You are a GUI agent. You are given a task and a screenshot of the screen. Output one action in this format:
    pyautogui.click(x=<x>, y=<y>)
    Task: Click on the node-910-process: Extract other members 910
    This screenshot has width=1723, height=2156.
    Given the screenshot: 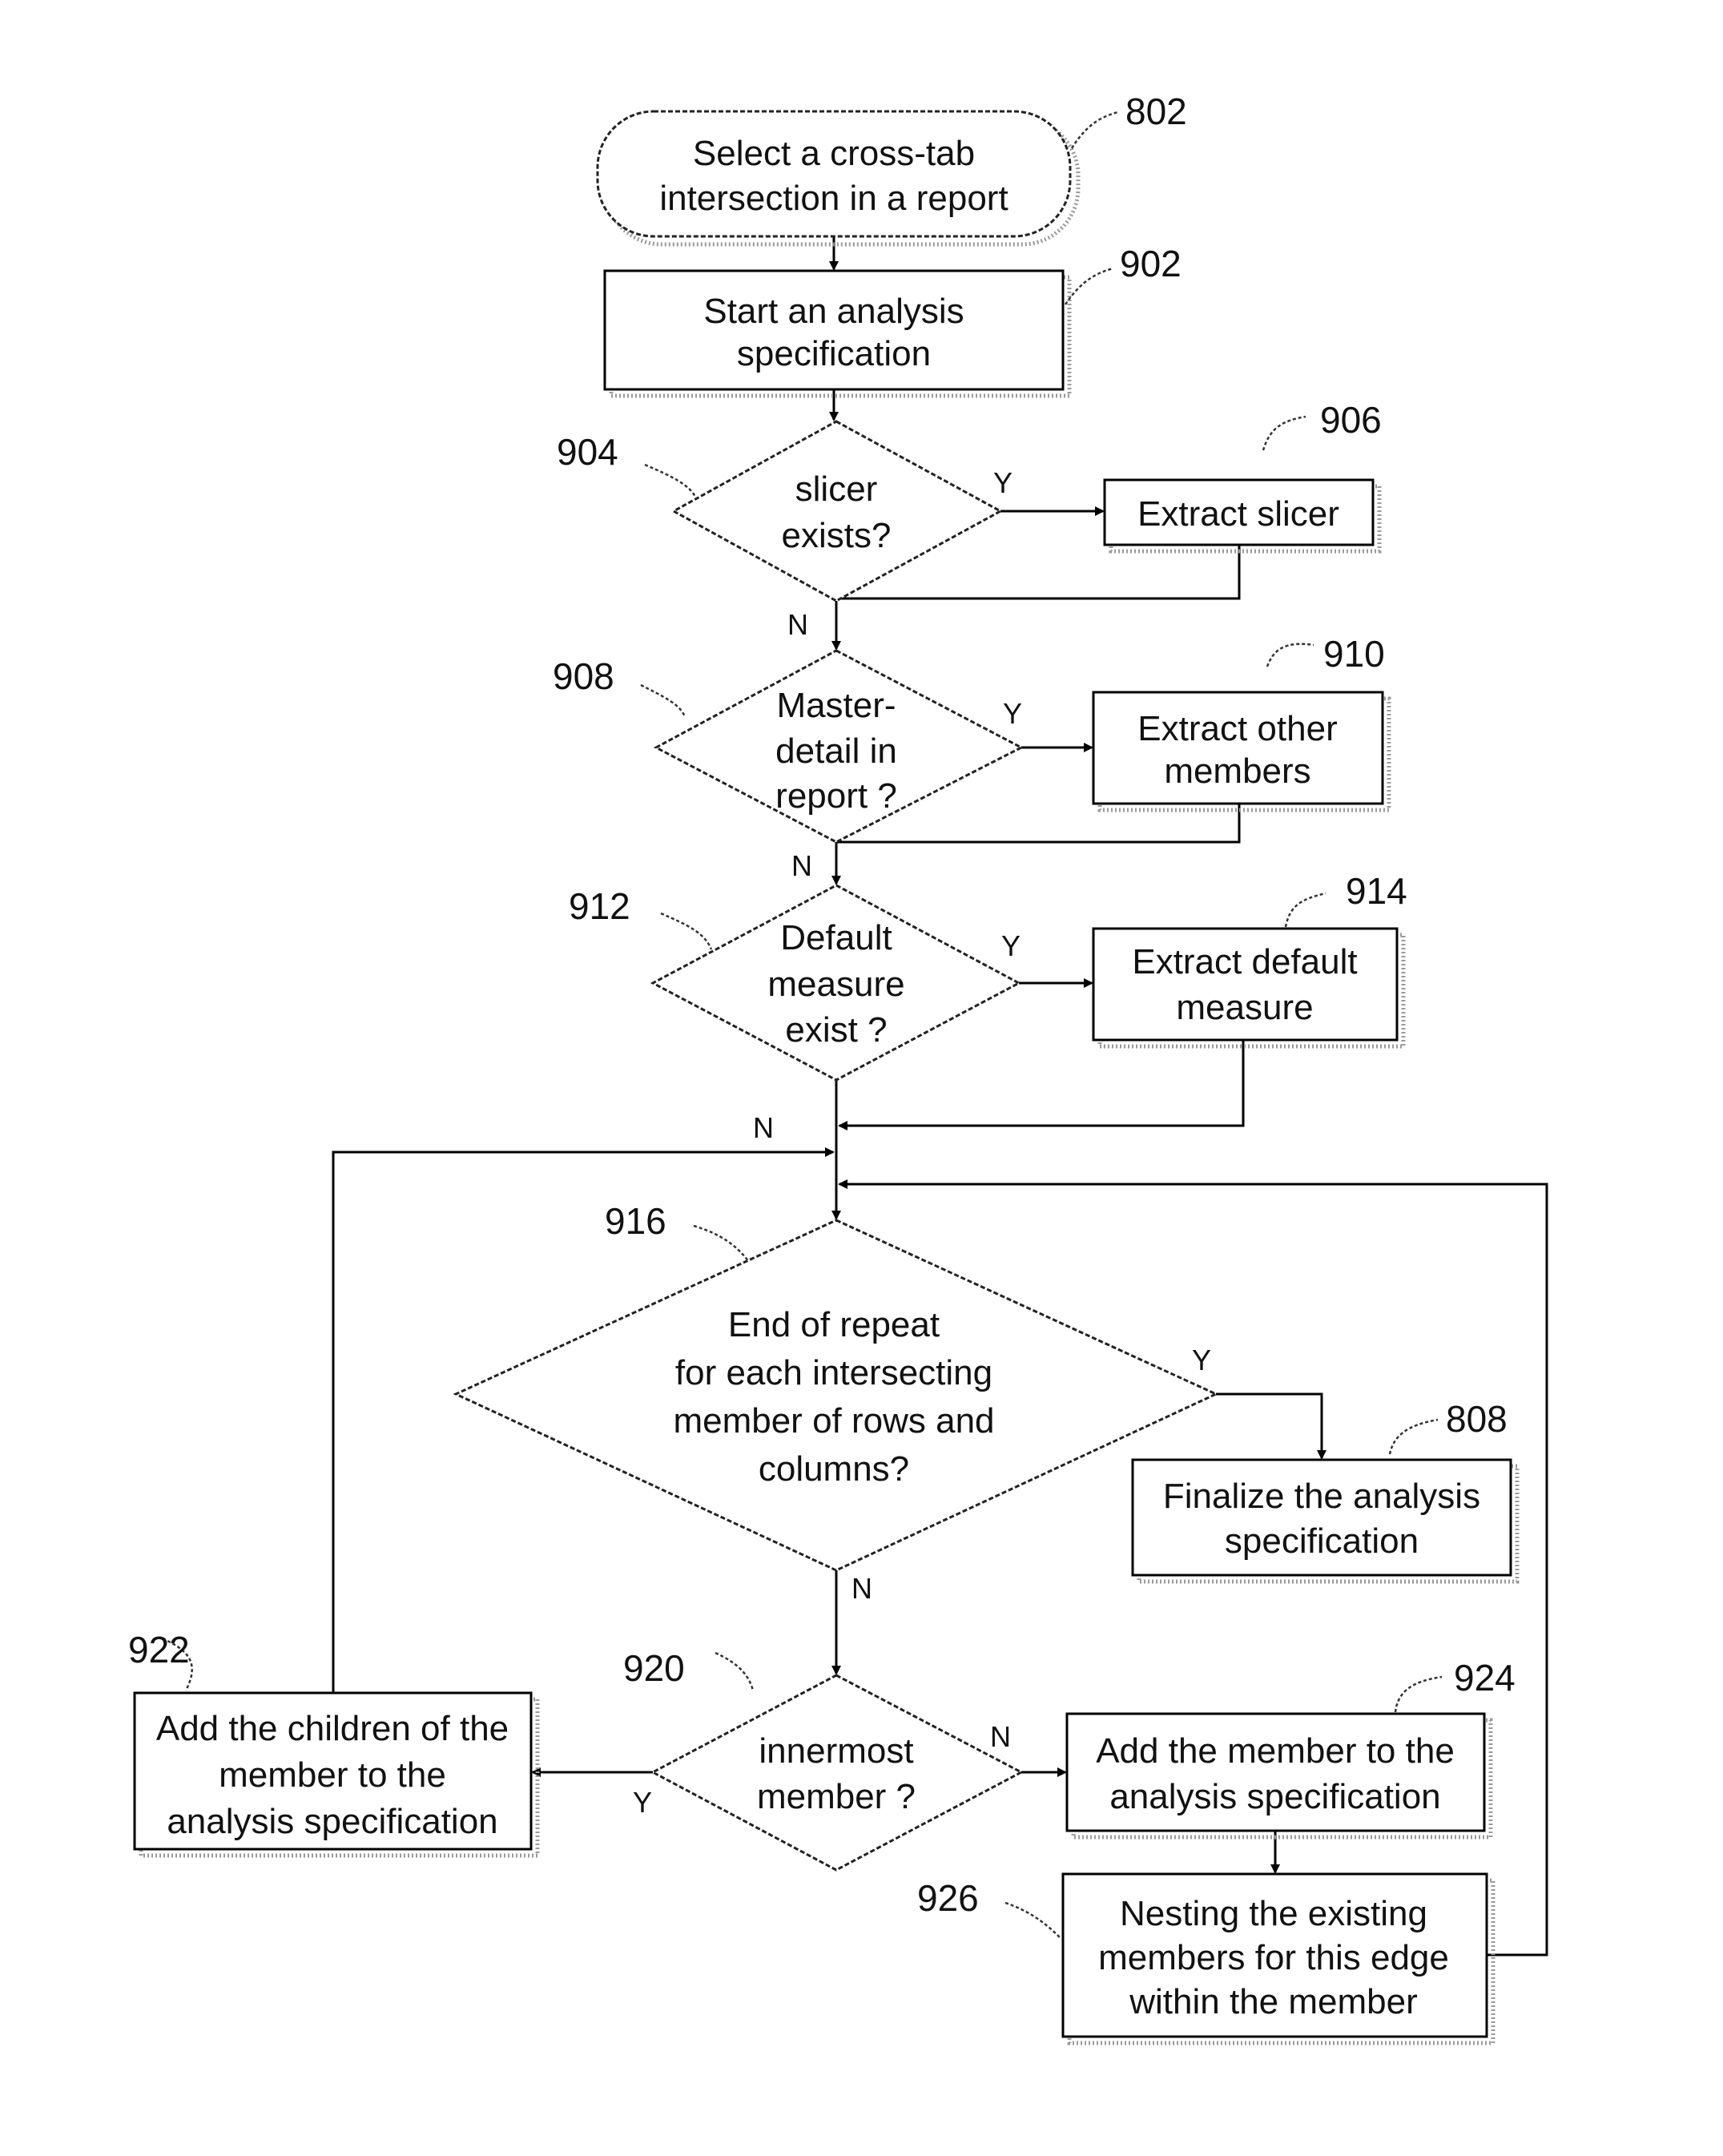 What is the action you would take?
    pyautogui.click(x=1241, y=722)
    